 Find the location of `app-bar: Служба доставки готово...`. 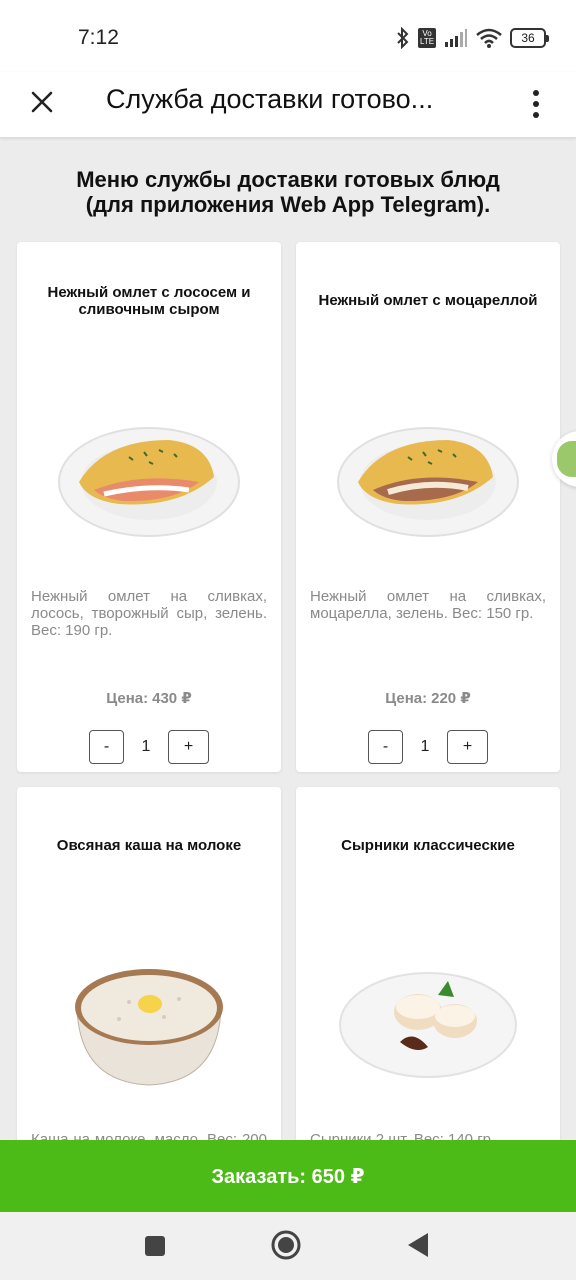

app-bar: Служба доставки готово... is located at coordinates (288, 105).